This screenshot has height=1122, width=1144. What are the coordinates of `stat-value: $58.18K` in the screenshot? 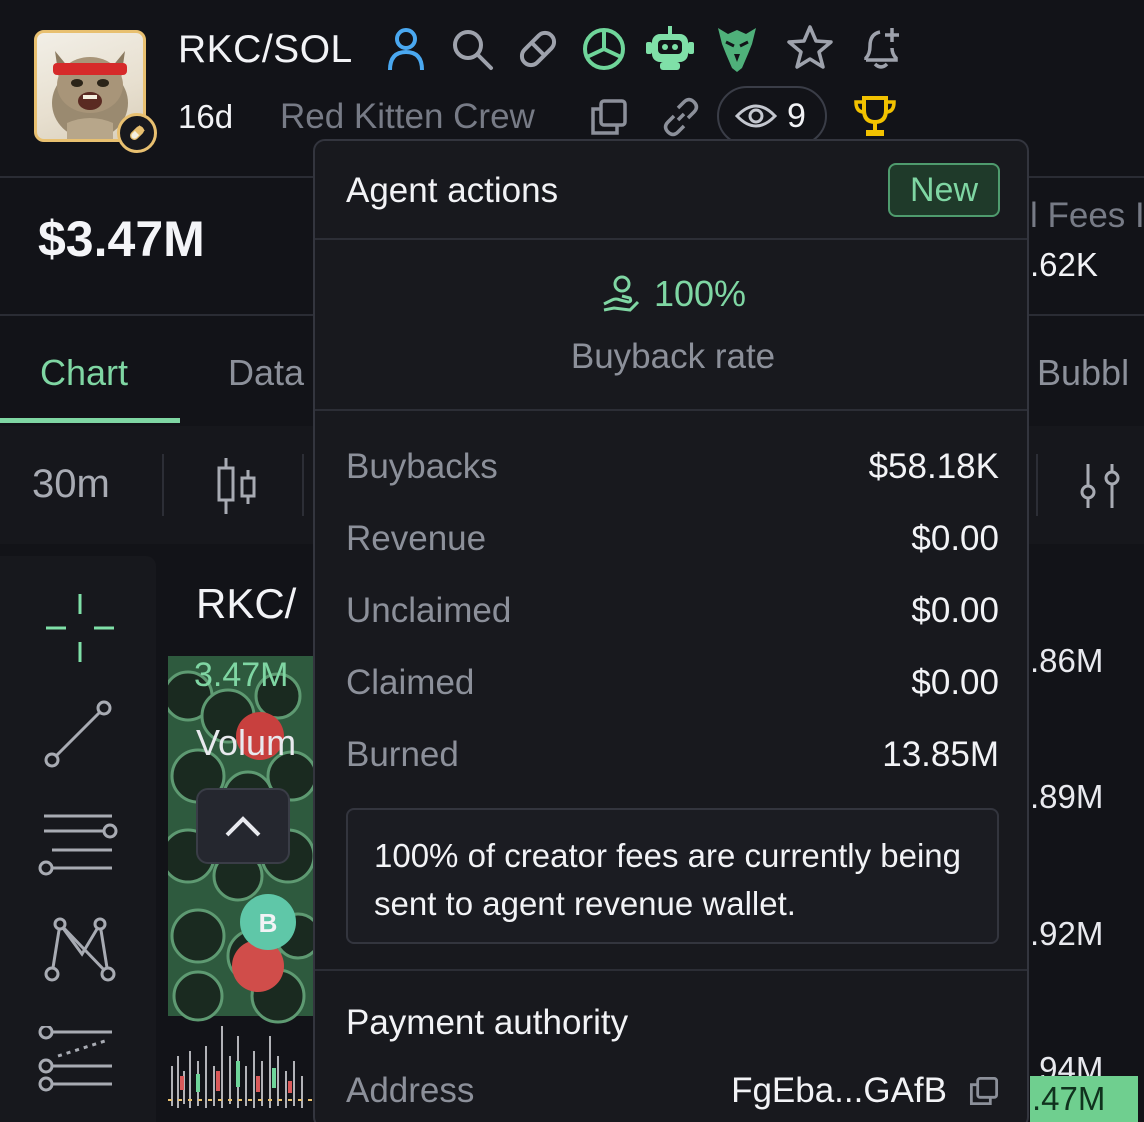 It's located at (933, 466).